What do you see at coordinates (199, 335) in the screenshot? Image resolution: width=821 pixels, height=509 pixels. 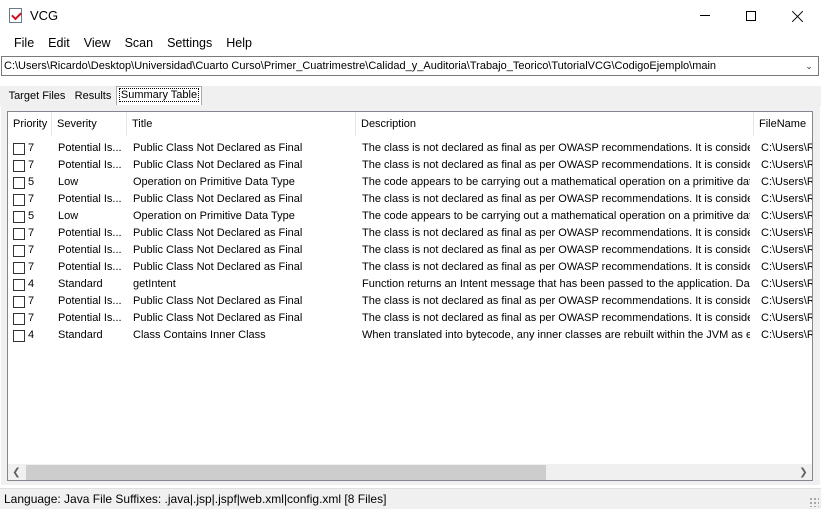 I see `title-cell: Class Contains Inner Class` at bounding box center [199, 335].